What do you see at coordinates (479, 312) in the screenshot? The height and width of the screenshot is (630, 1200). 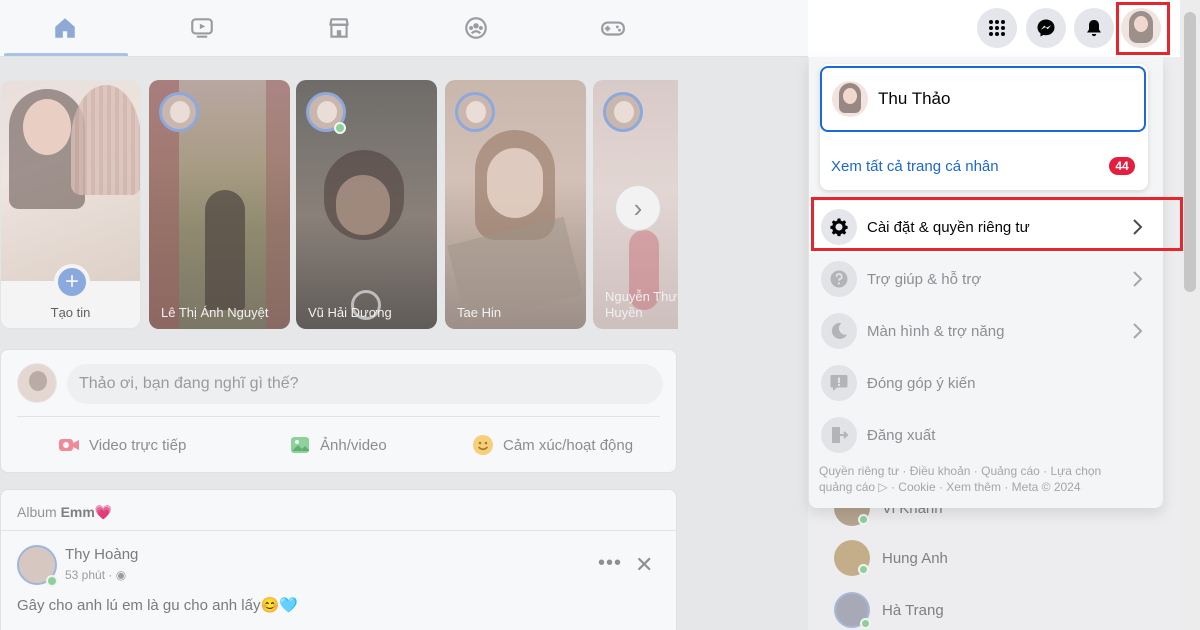 I see `story-author-name: Tae Hin` at bounding box center [479, 312].